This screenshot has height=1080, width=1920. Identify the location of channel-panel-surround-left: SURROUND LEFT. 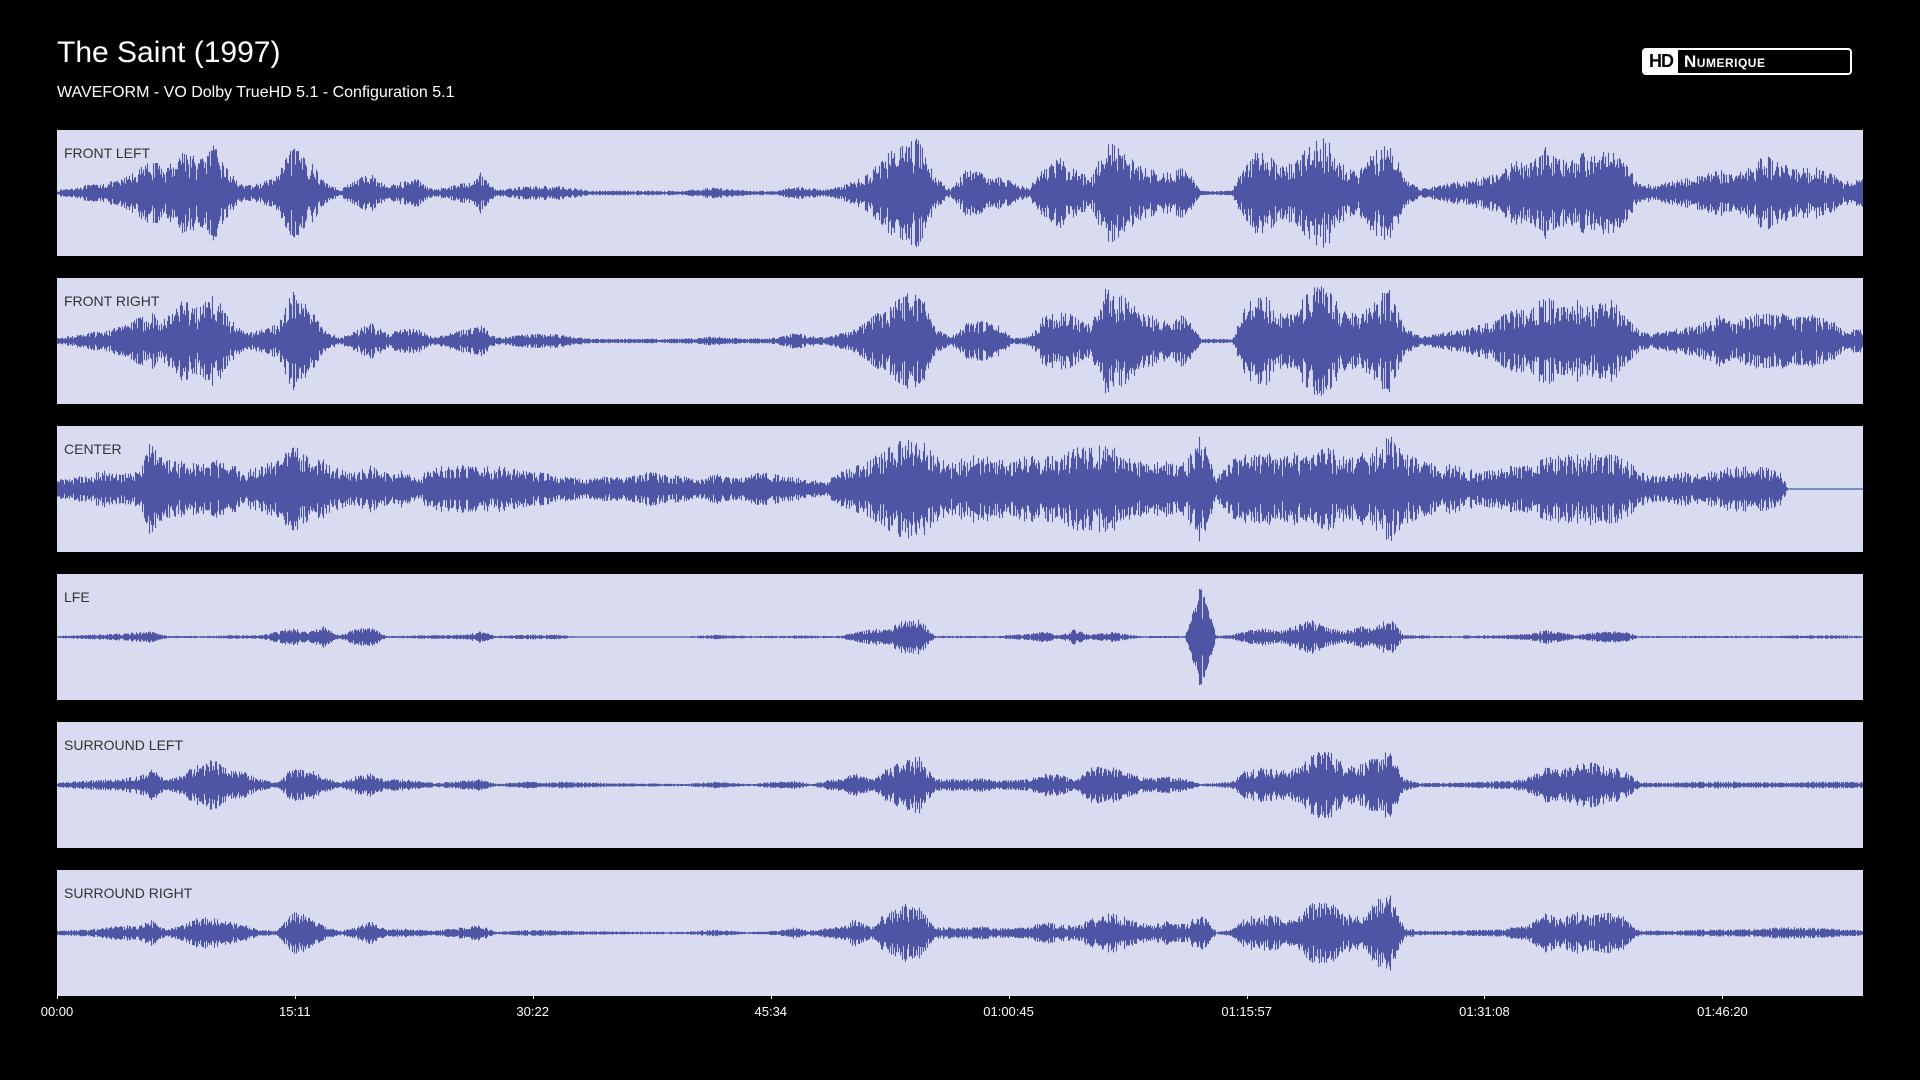
(960, 785).